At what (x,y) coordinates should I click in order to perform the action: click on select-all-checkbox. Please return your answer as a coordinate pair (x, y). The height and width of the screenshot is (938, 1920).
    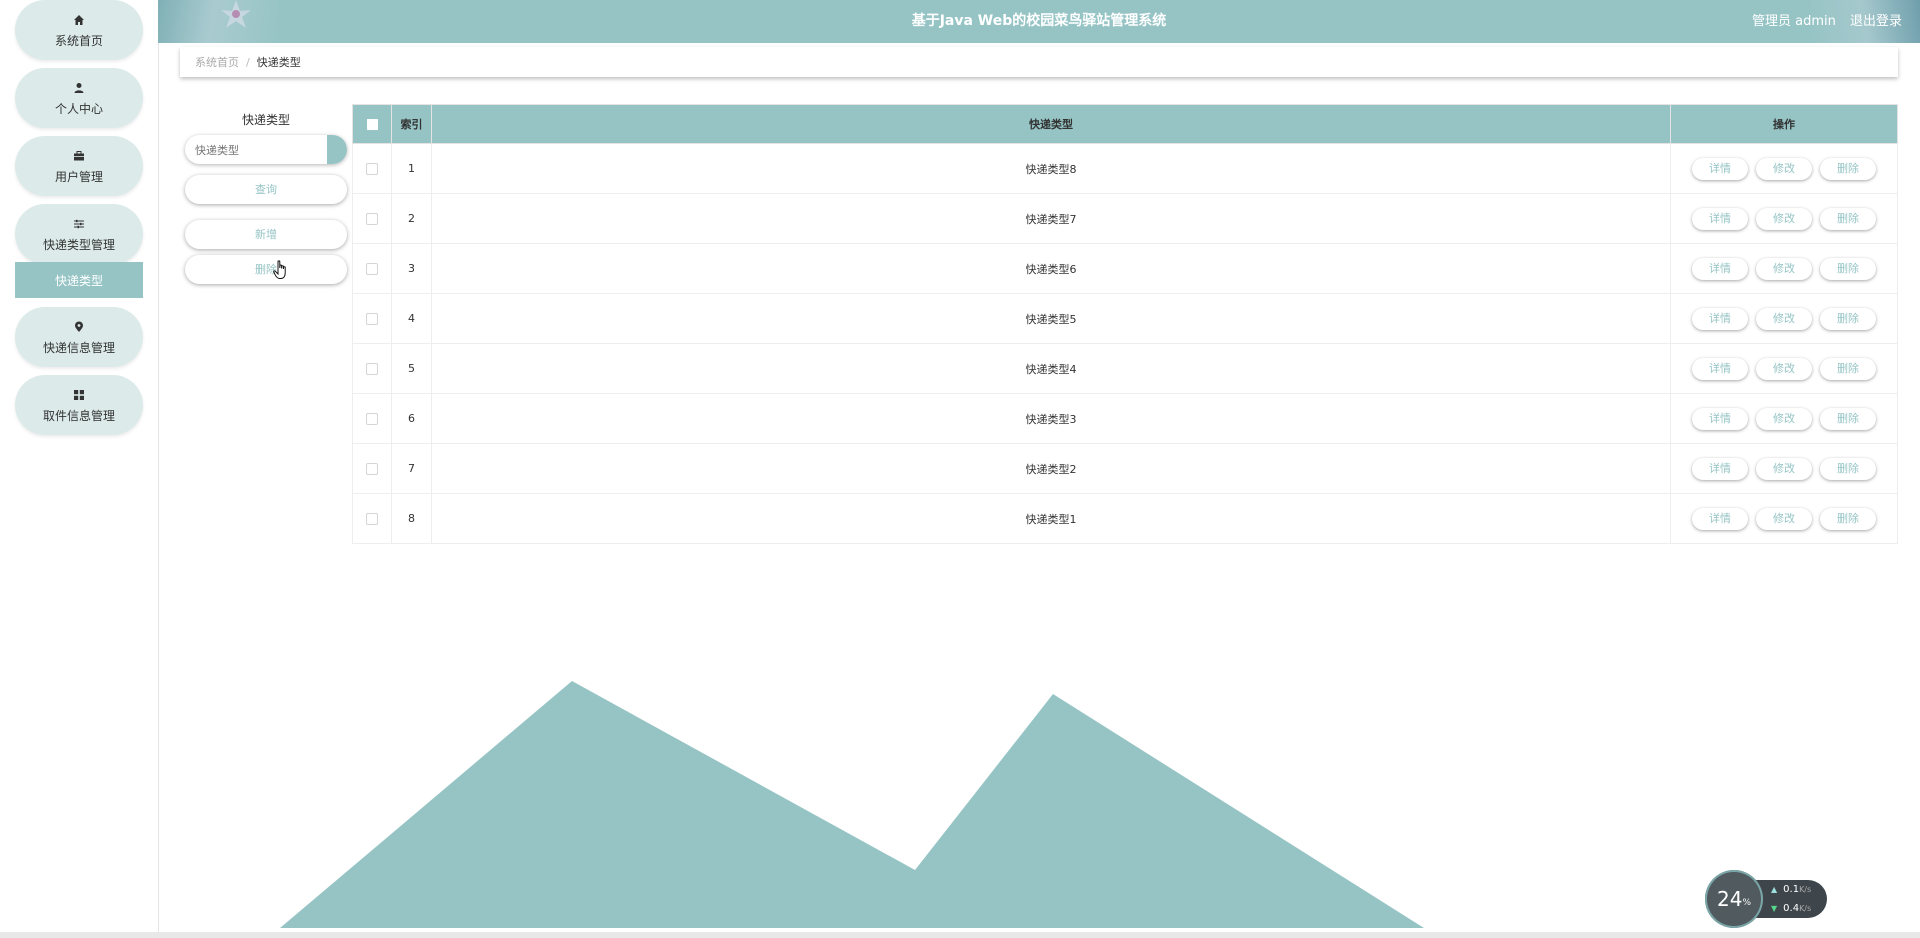
    Looking at the image, I should click on (372, 124).